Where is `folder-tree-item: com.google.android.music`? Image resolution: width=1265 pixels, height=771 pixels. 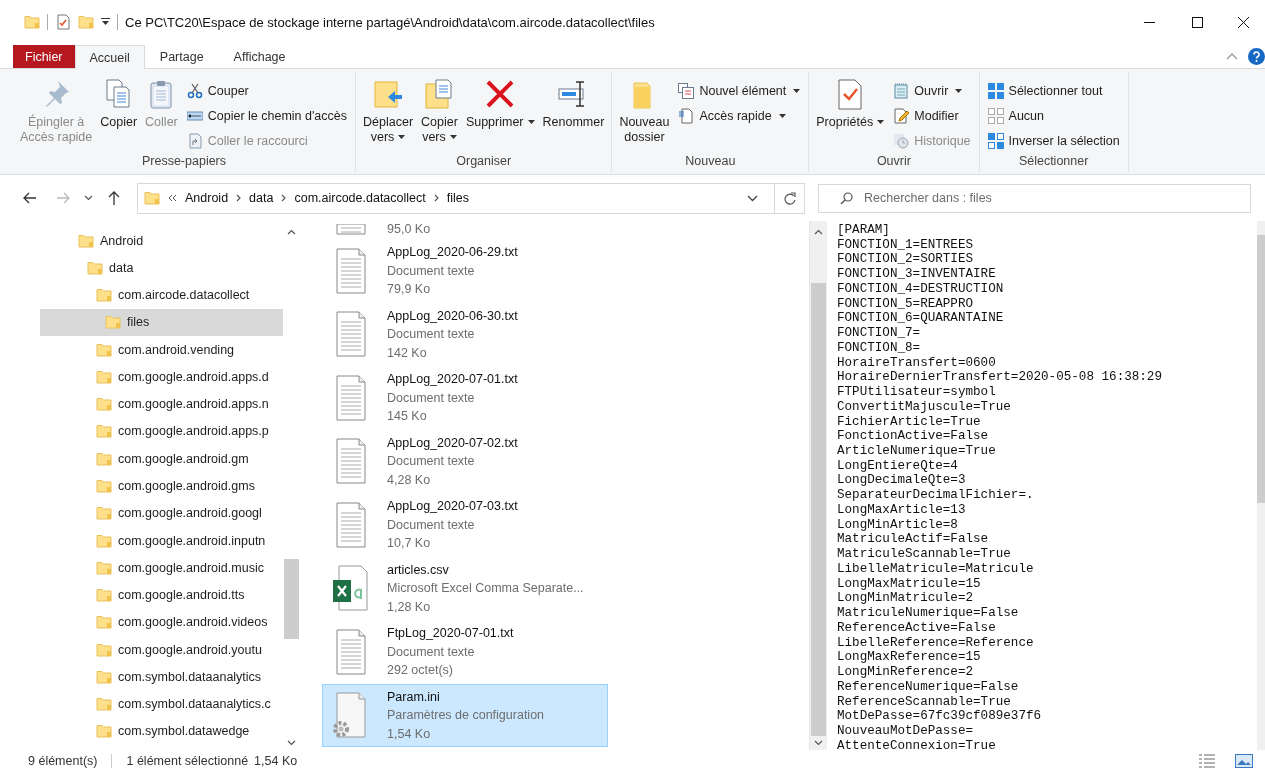 folder-tree-item: com.google.android.music is located at coordinates (161, 568).